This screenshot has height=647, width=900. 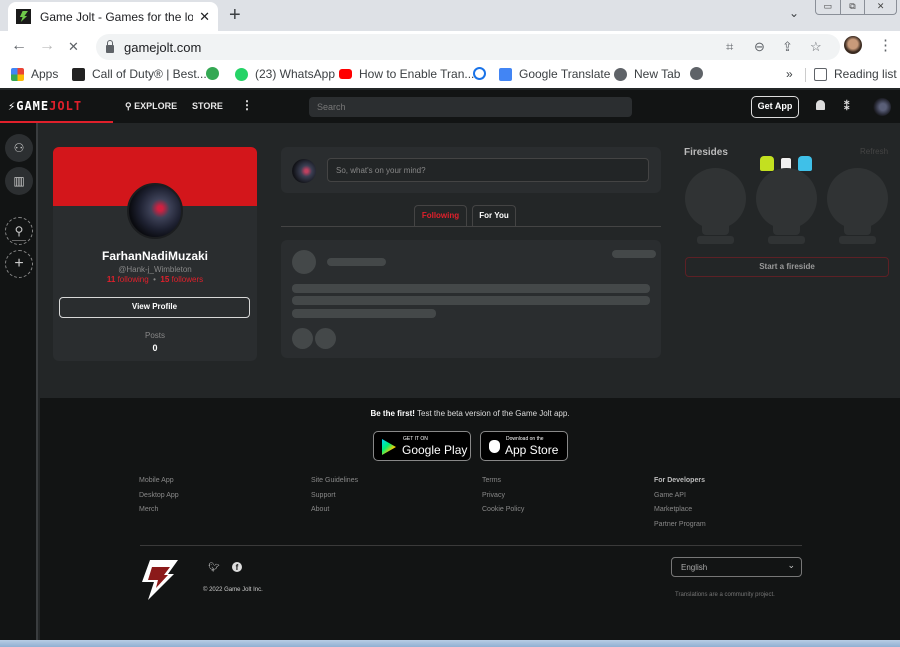 I want to click on restore-button: ⧉, so click(x=853, y=7).